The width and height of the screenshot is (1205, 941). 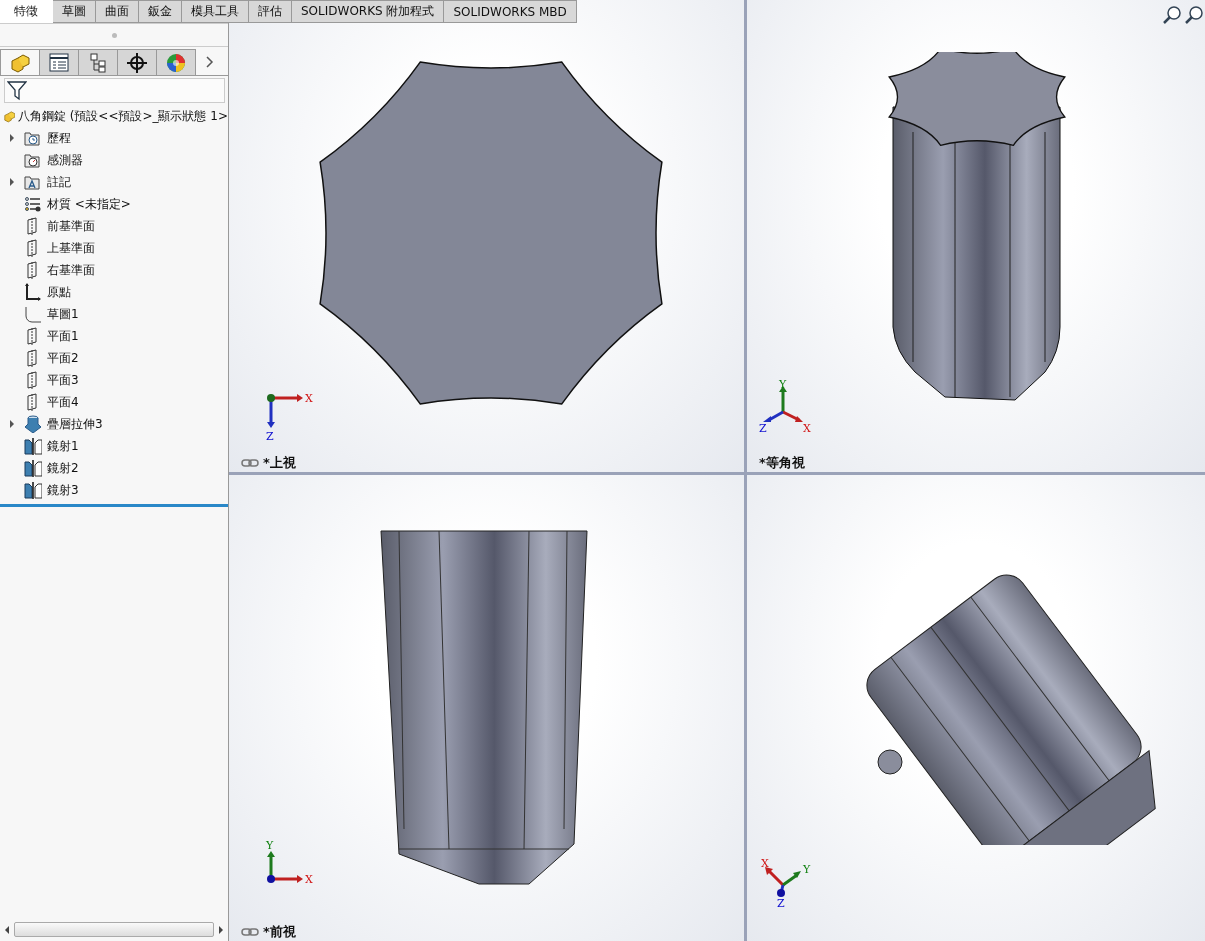 I want to click on command-tab: SOLIDWORKS MBD, so click(x=510, y=11).